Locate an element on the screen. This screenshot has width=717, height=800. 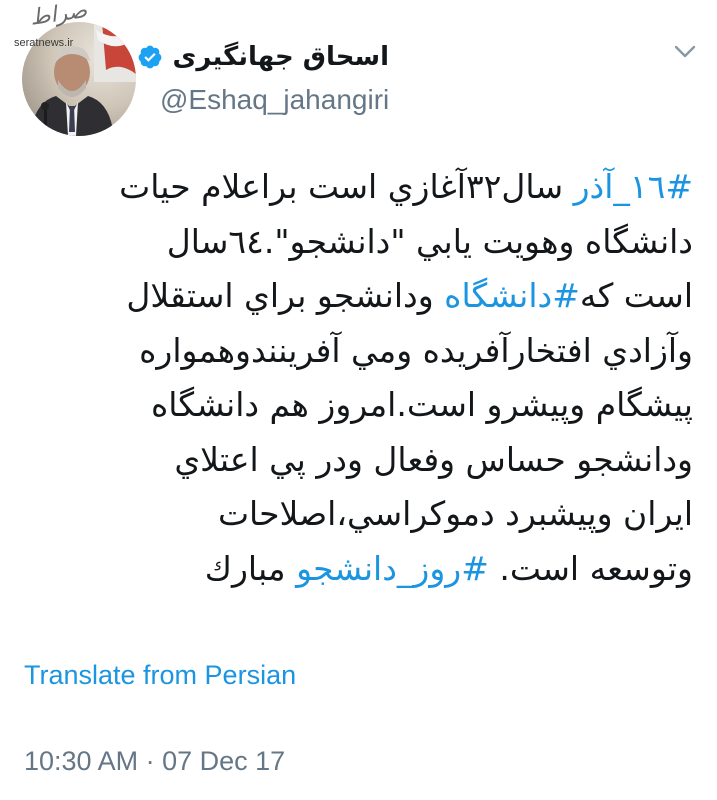
author-name-row: اسحاق جهانگیری is located at coordinates (263, 57).